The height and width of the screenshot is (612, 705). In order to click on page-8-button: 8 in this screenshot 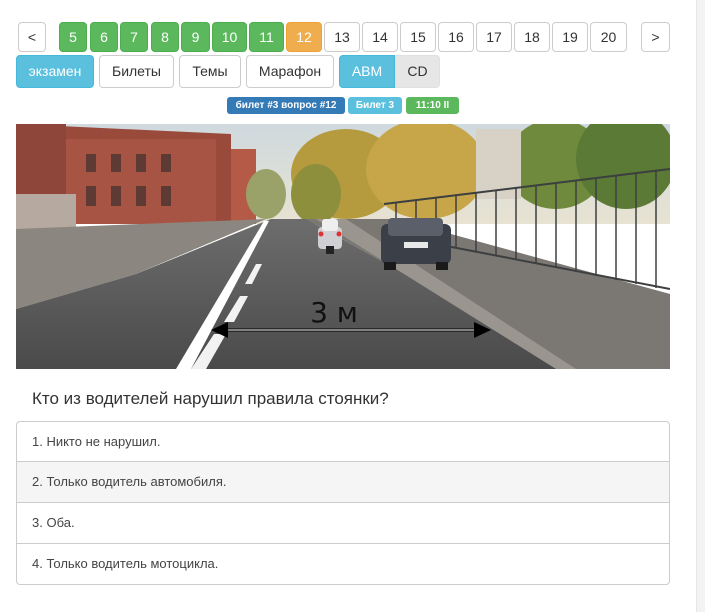, I will do `click(165, 37)`.